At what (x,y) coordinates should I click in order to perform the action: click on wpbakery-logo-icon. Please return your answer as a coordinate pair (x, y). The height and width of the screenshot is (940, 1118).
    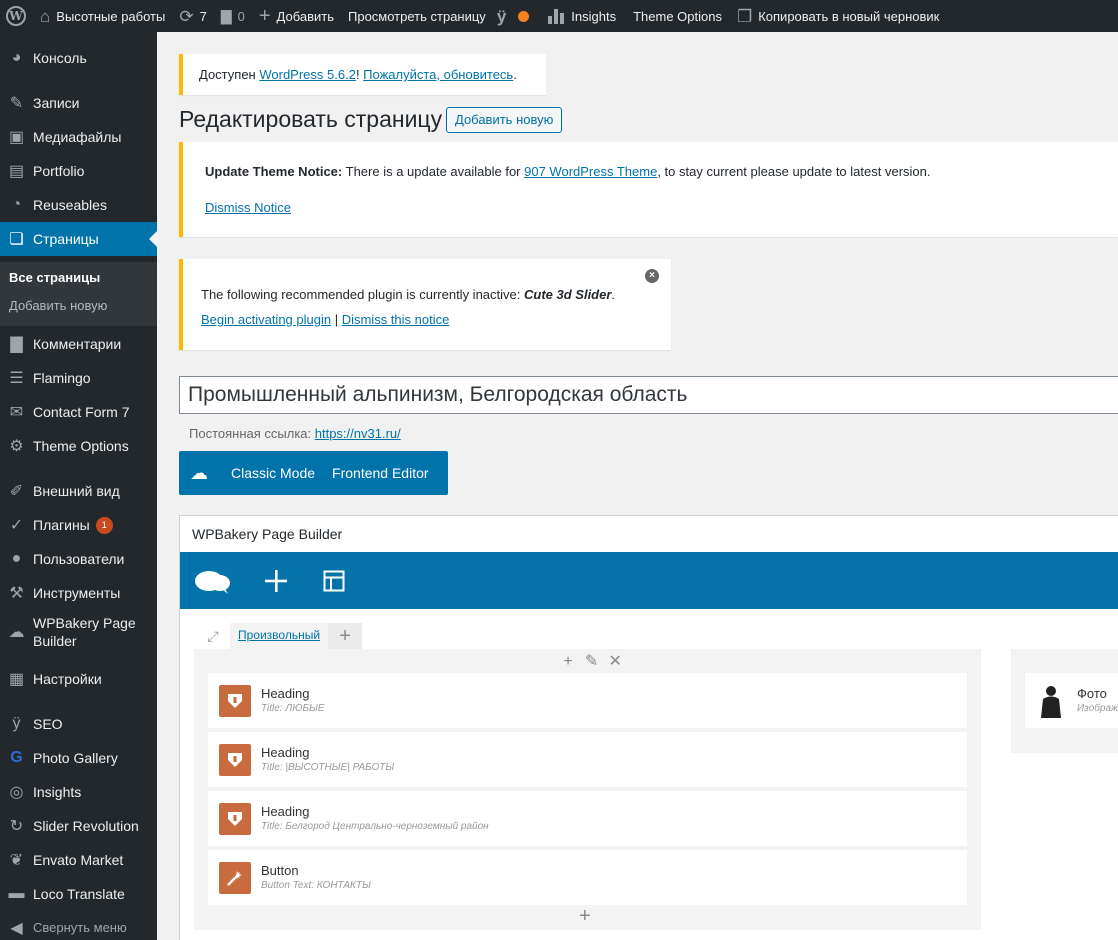
    Looking at the image, I should click on (213, 581).